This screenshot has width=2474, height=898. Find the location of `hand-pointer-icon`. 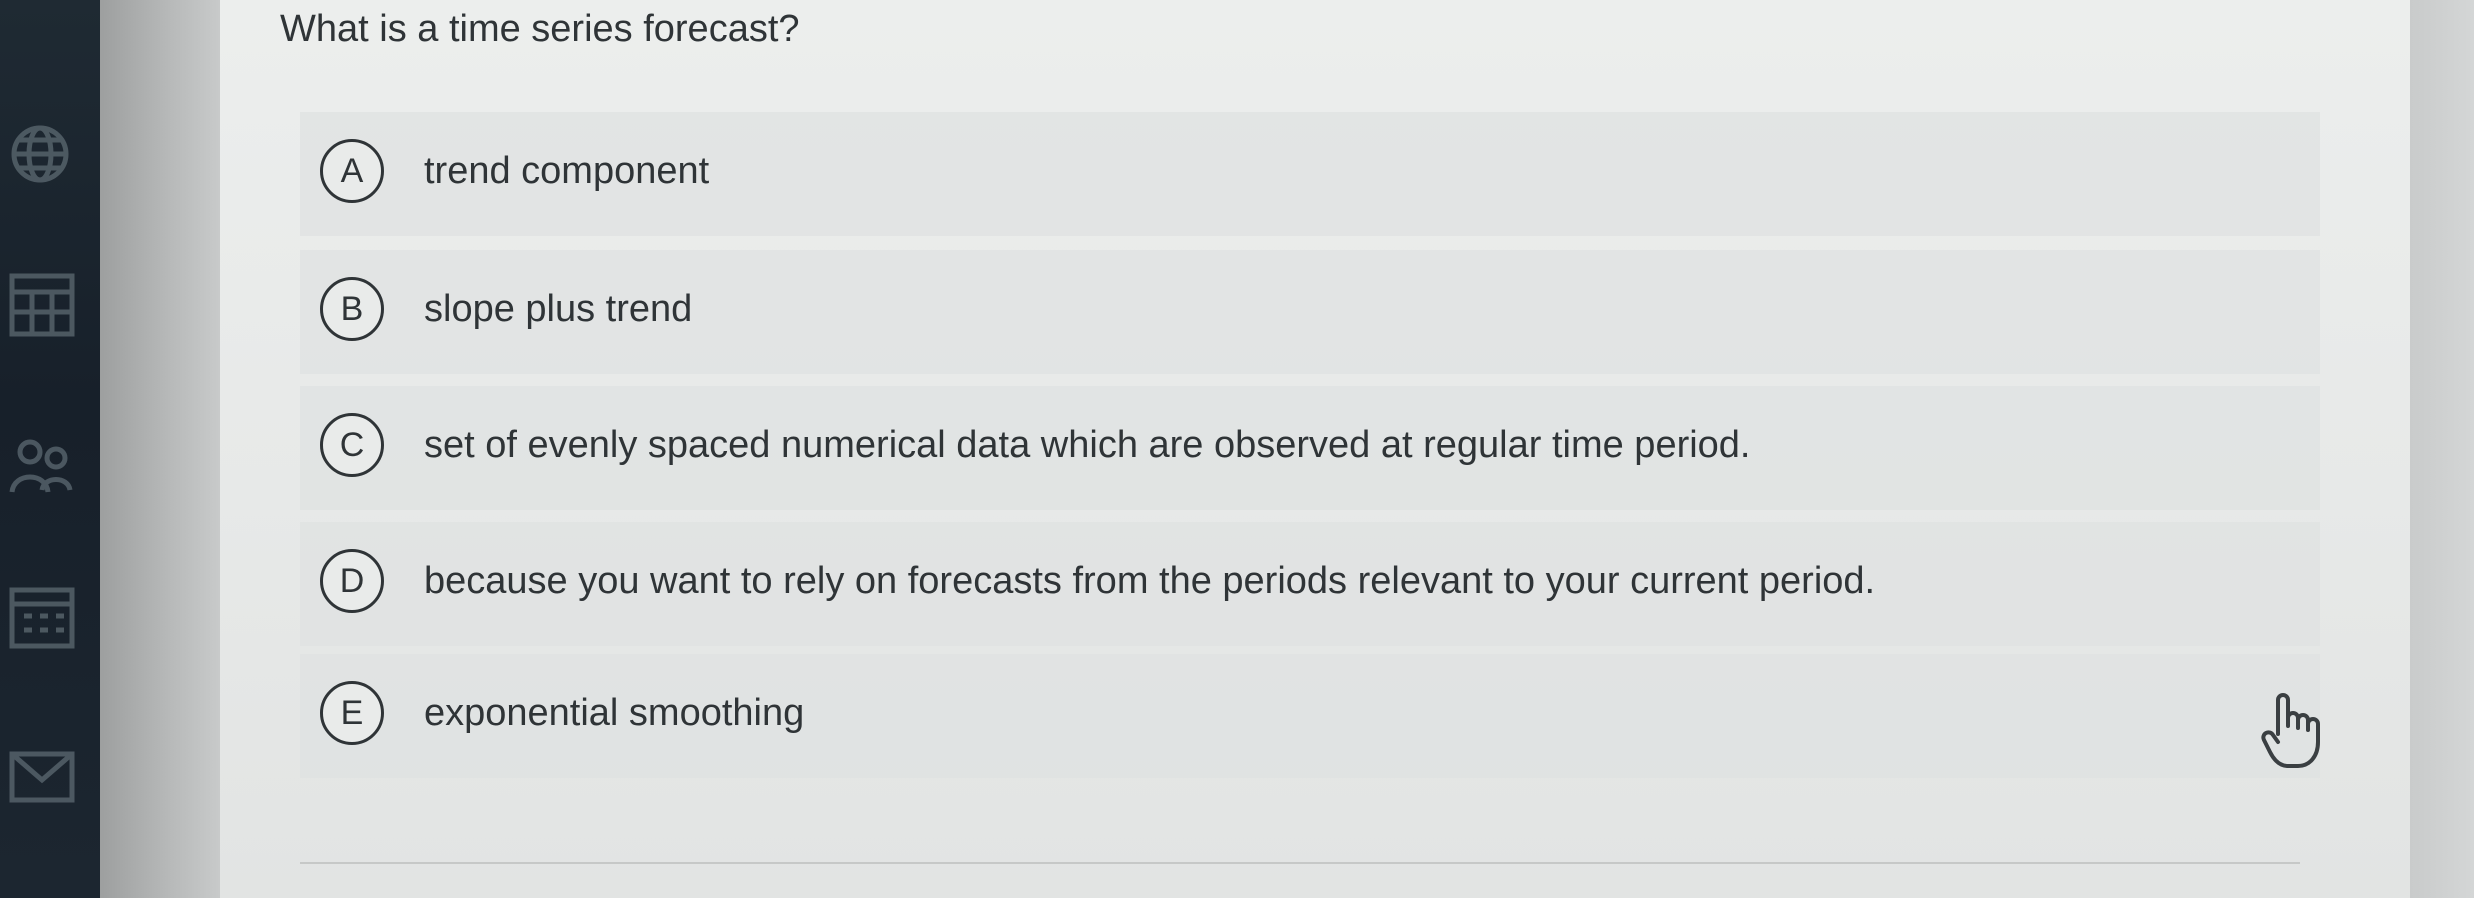

hand-pointer-icon is located at coordinates (2291, 730).